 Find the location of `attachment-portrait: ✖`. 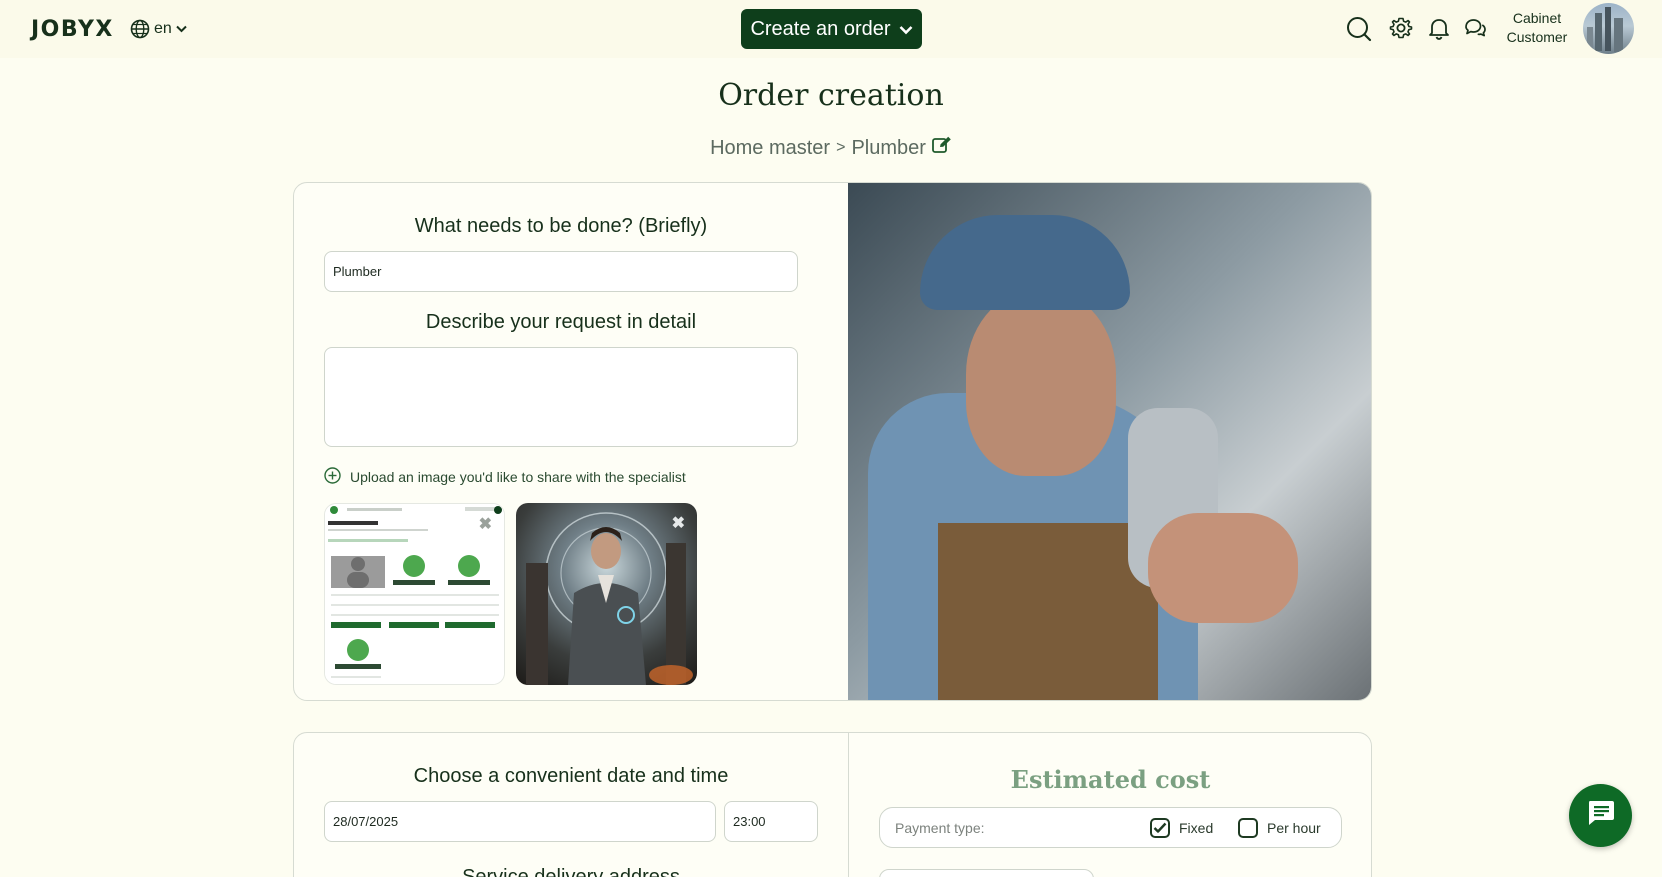

attachment-portrait: ✖ is located at coordinates (606, 594).